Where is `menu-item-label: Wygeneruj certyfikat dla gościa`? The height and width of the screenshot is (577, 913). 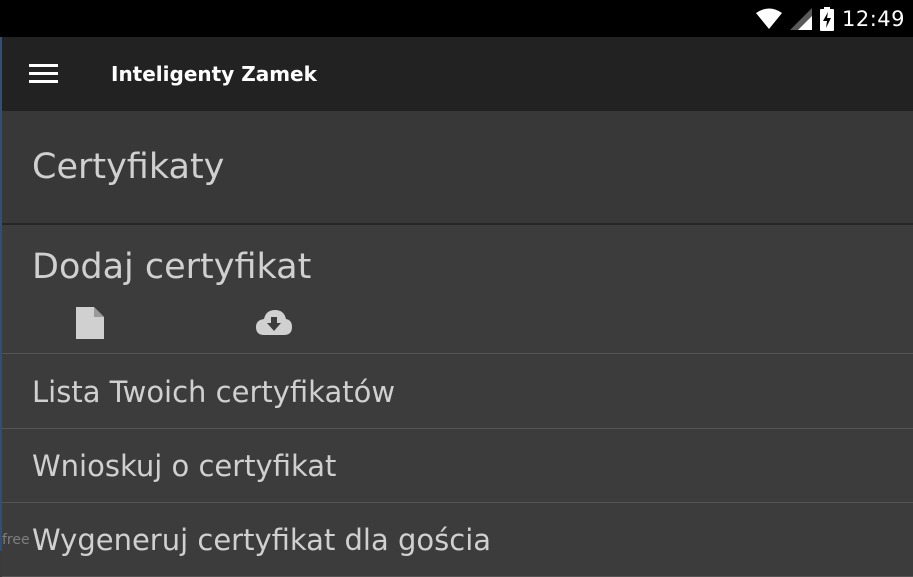
menu-item-label: Wygeneruj certyfikat dla gościa is located at coordinates (262, 540).